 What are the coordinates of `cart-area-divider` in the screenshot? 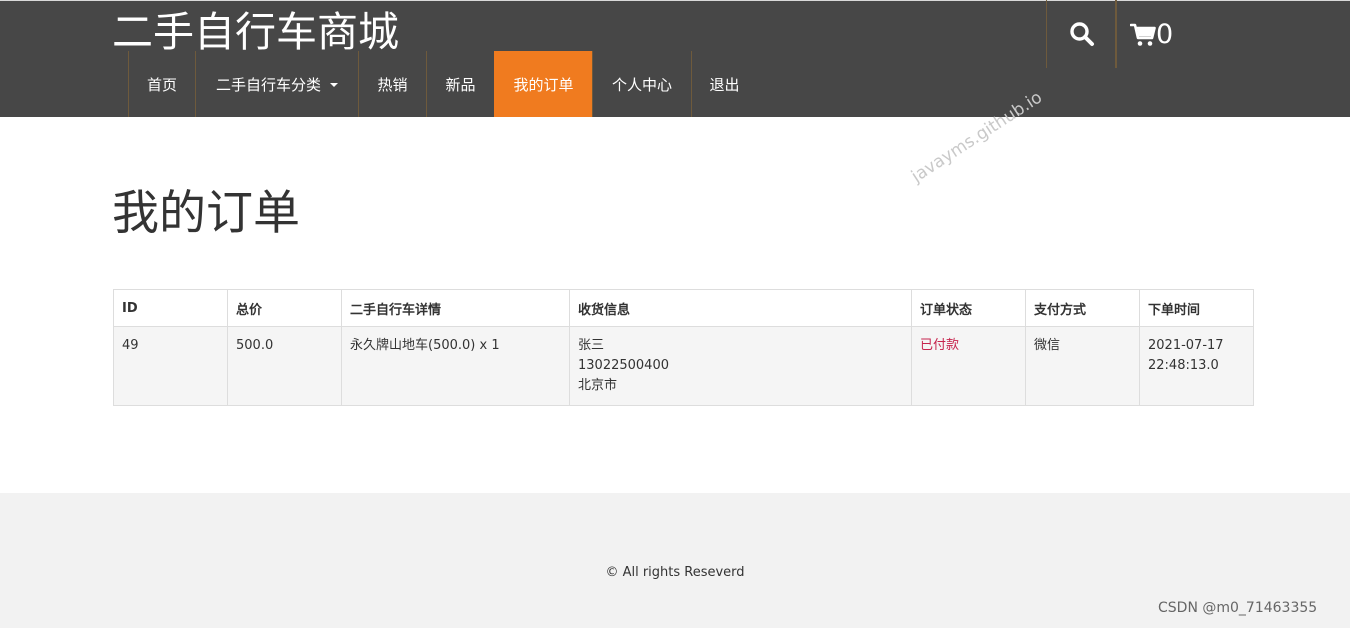 It's located at (1116, 34).